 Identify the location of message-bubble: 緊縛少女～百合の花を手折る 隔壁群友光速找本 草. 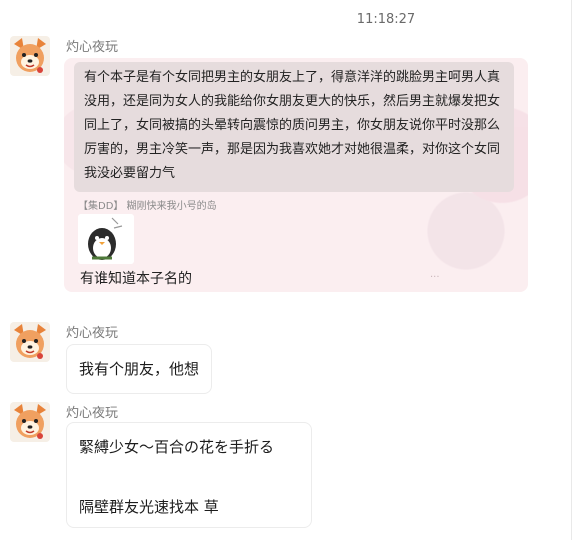
(189, 475).